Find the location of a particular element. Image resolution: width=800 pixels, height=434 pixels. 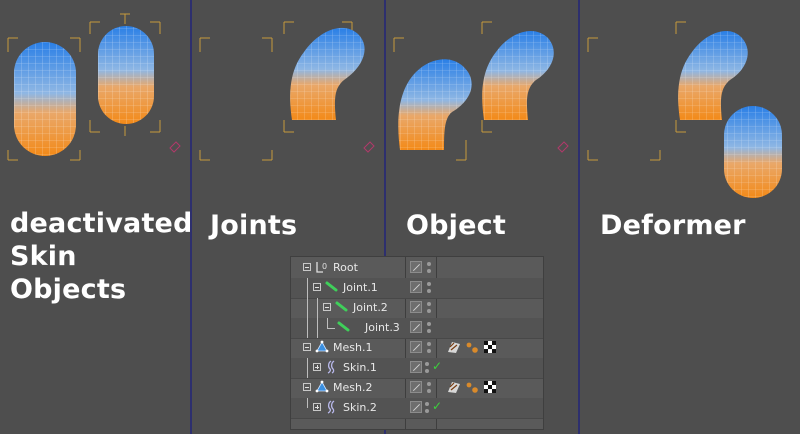

object-name: Mesh.2 is located at coordinates (353, 387).